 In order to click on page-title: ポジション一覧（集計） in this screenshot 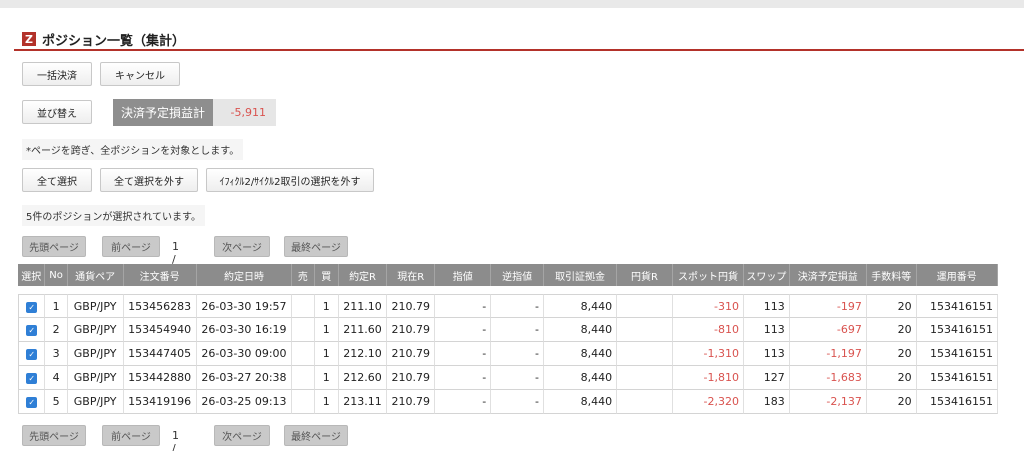, I will do `click(114, 41)`.